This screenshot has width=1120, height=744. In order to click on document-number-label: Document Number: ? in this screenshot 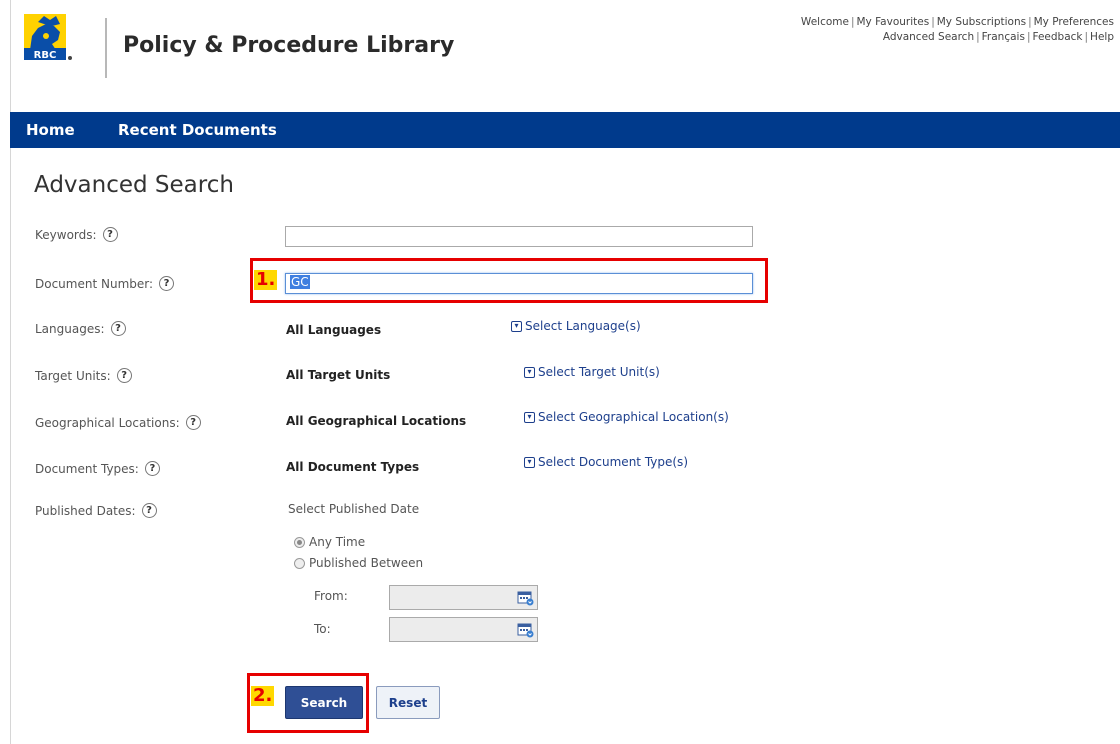, I will do `click(105, 283)`.